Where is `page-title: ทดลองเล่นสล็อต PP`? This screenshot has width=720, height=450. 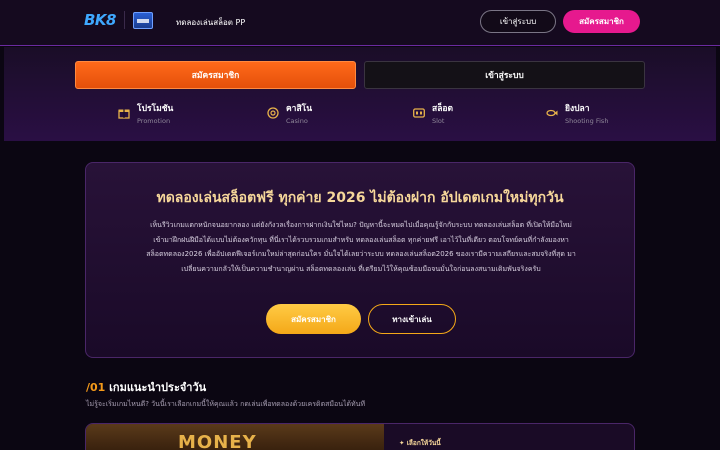
page-title: ทดลองเล่นสล็อต PP is located at coordinates (211, 22).